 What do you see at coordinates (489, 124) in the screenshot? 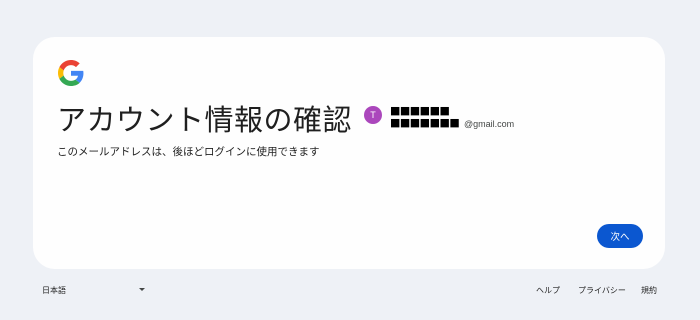
I see `email-domain: @gmail.com` at bounding box center [489, 124].